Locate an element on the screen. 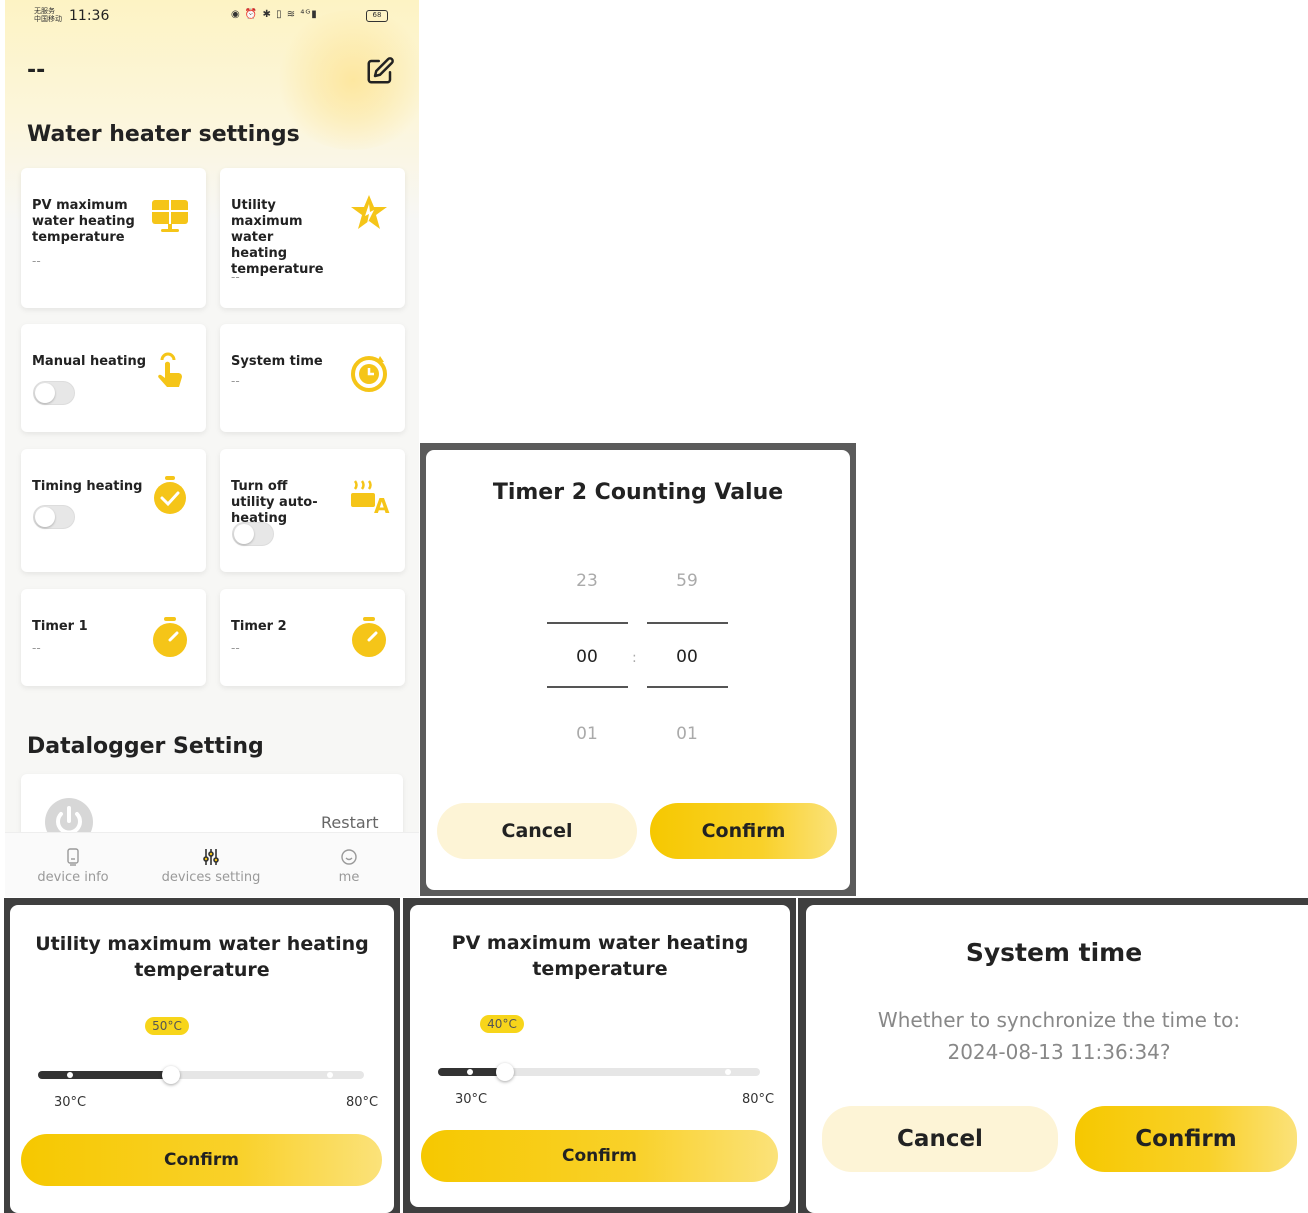 This screenshot has height=1213, width=1308. pv-value-bubble: 40°C is located at coordinates (502, 1024).